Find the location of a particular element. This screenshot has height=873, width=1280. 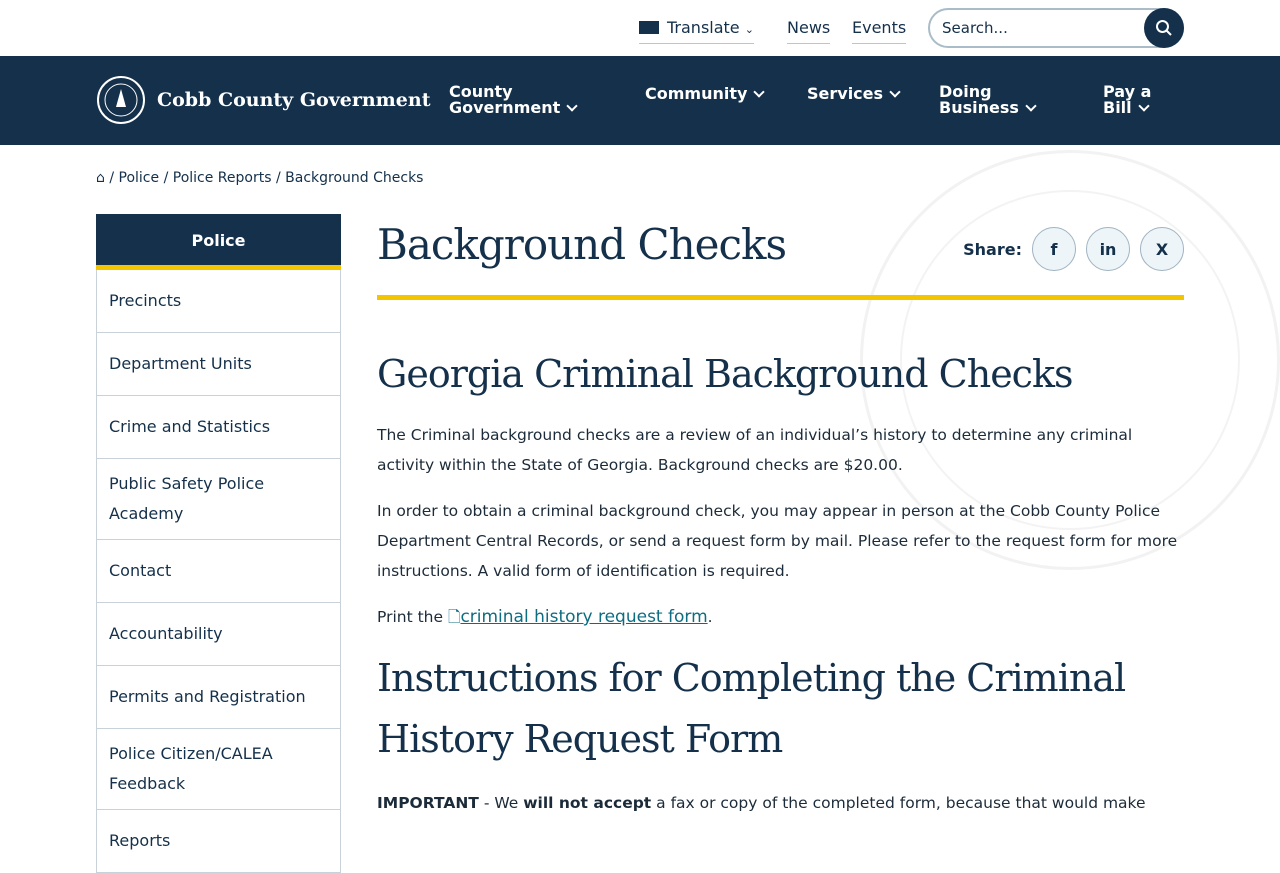

home-icon: ⌂ is located at coordinates (100, 178).